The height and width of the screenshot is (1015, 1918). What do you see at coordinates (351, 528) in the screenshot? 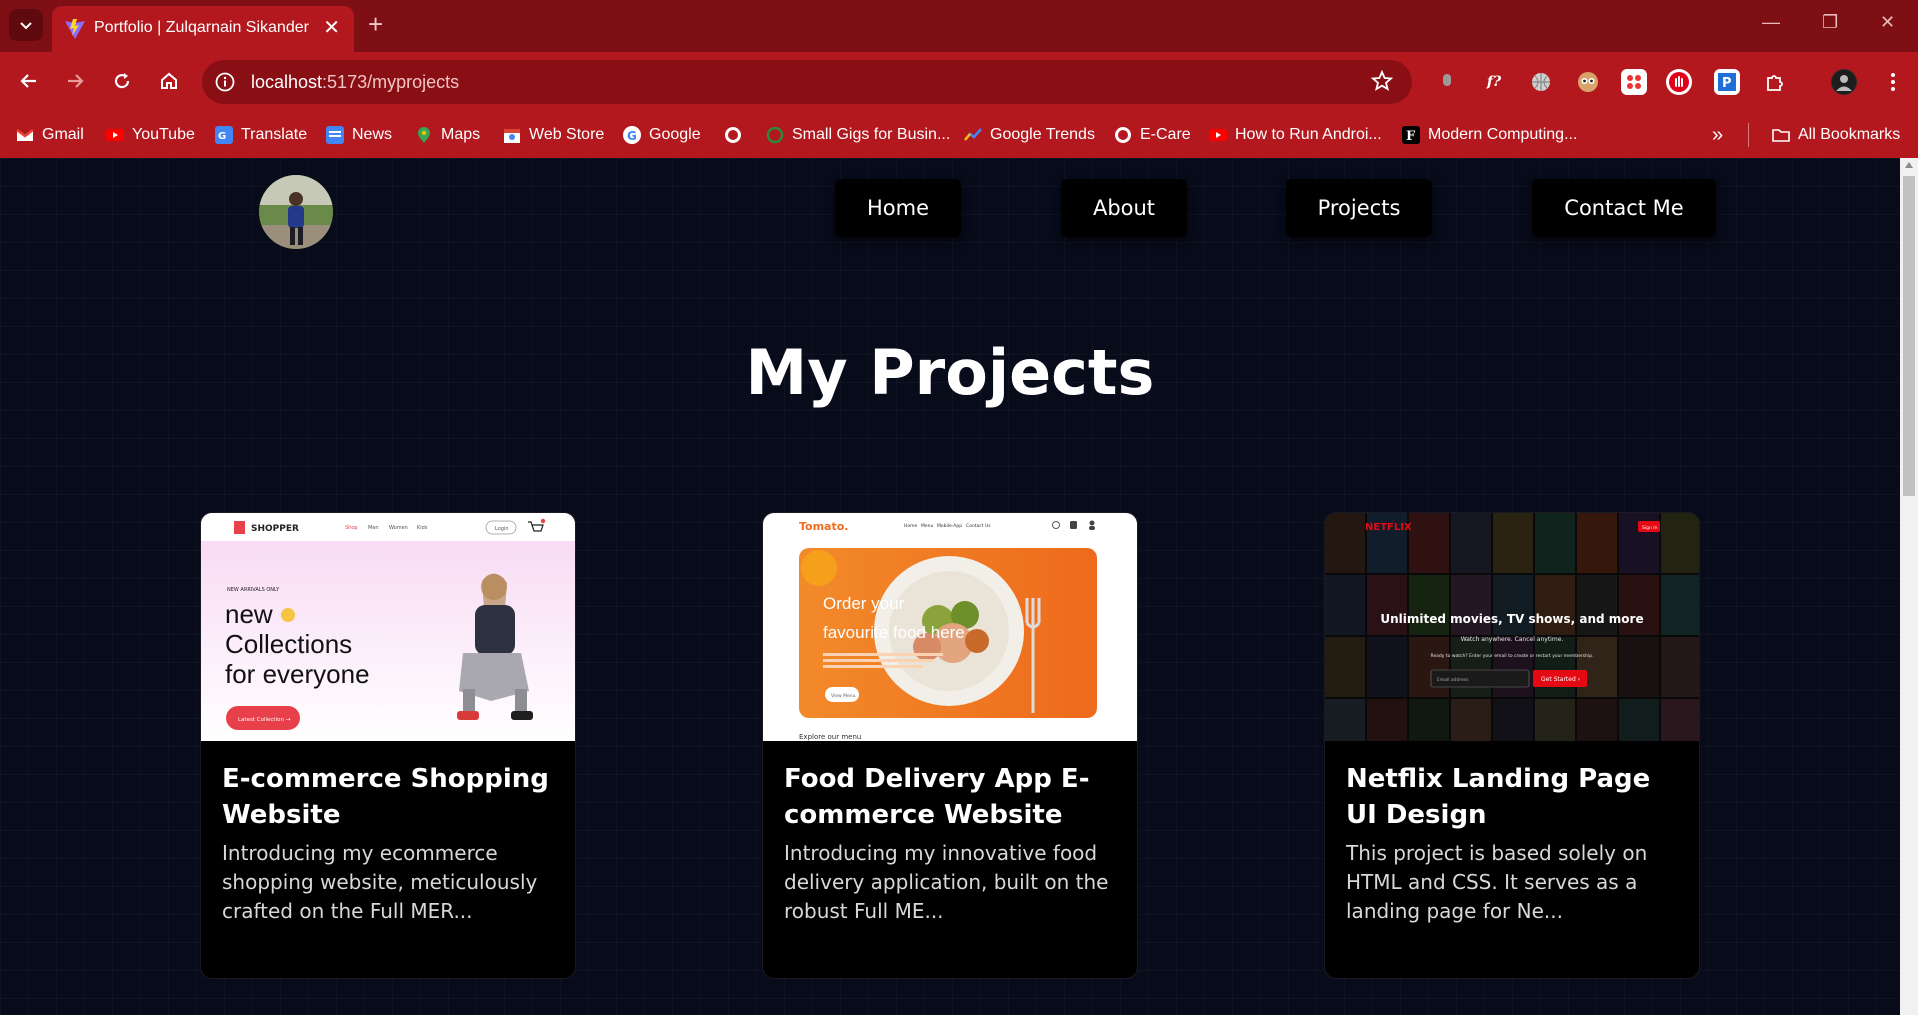
I see `shopper-menu-shop: Shop` at bounding box center [351, 528].